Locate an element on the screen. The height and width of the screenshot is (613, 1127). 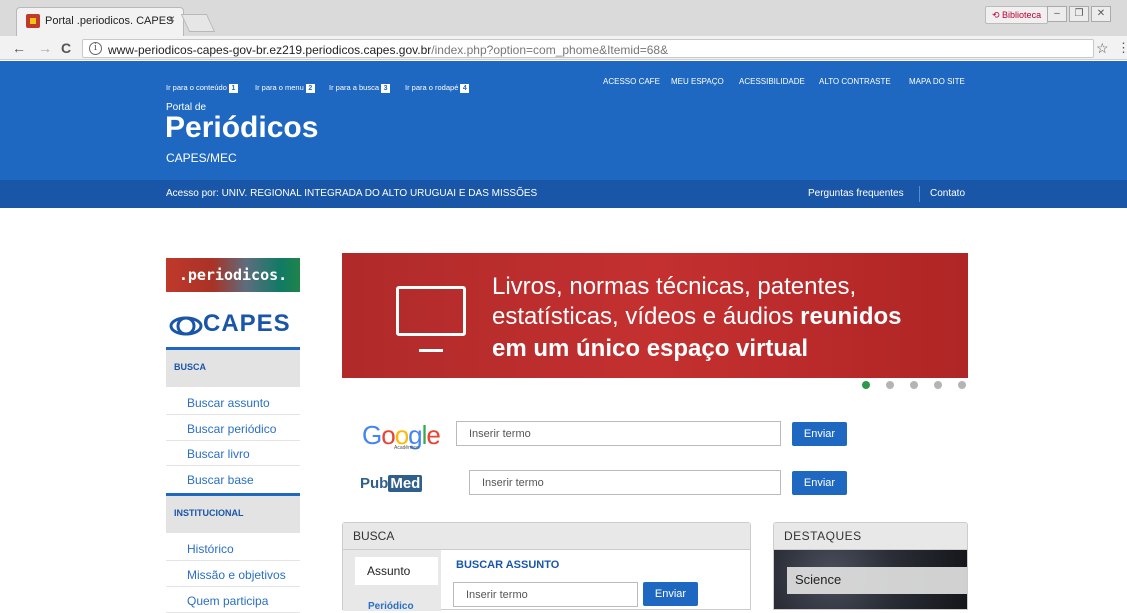
minimize-window-icon: – is located at coordinates (1057, 14).